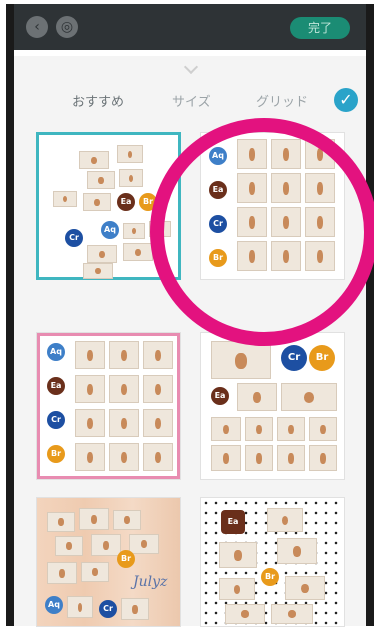 Image resolution: width=374 pixels, height=627 pixels. I want to click on tab-recommended: おすすめ, so click(98, 100).